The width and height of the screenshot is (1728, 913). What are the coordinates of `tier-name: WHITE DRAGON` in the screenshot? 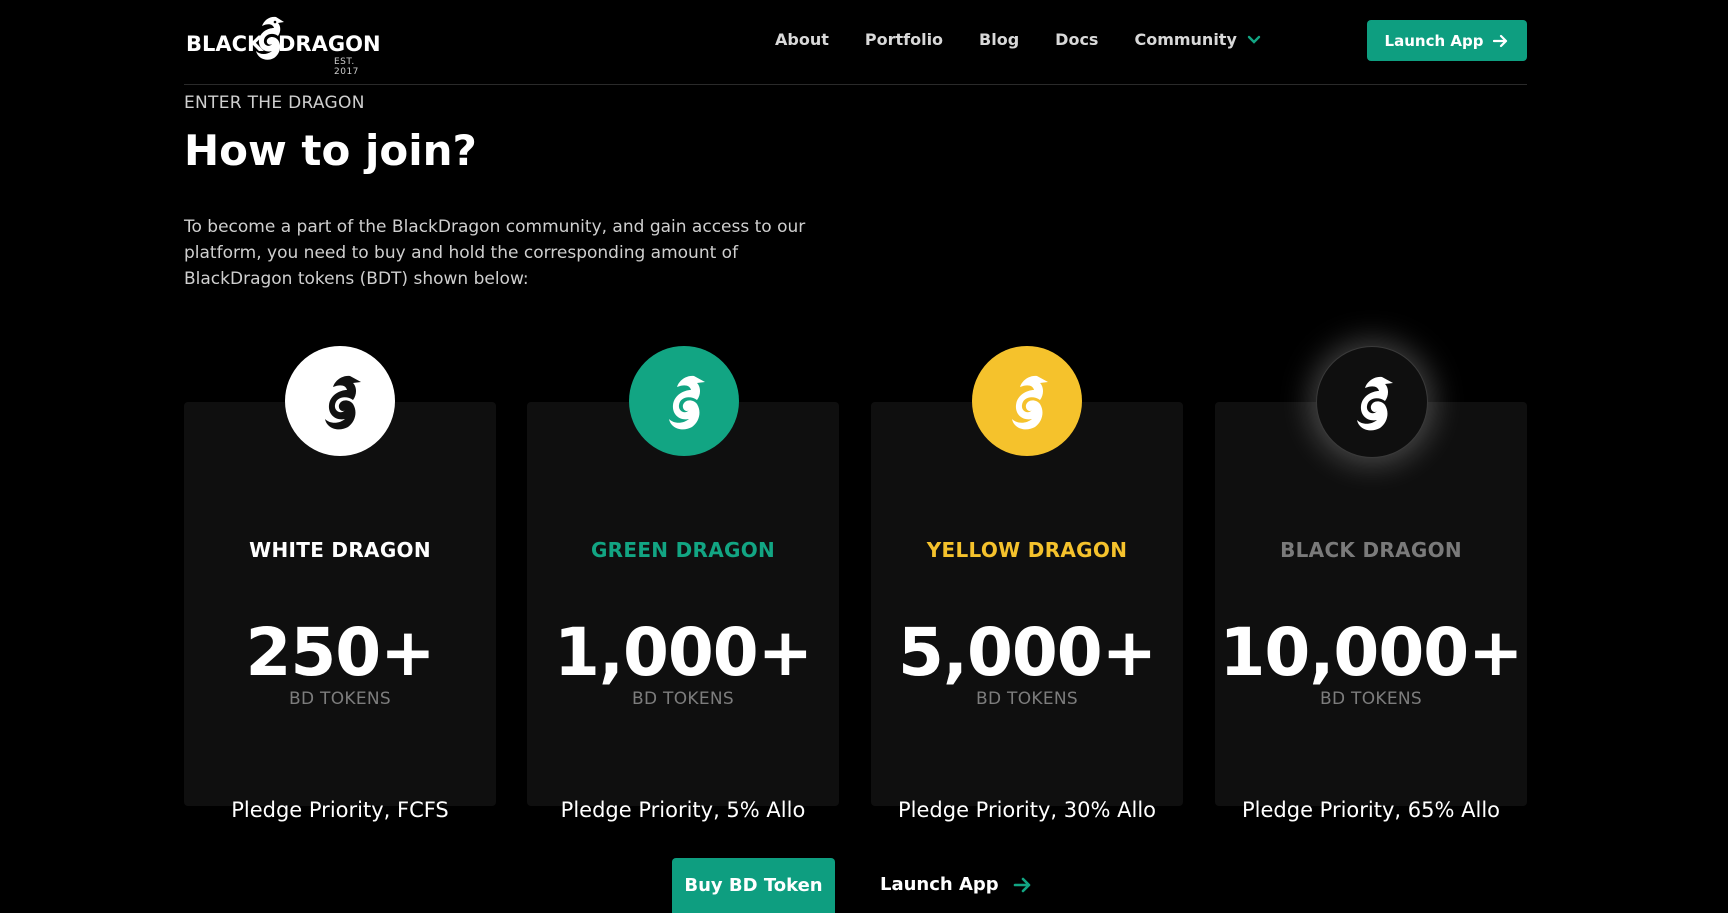 It's located at (340, 550).